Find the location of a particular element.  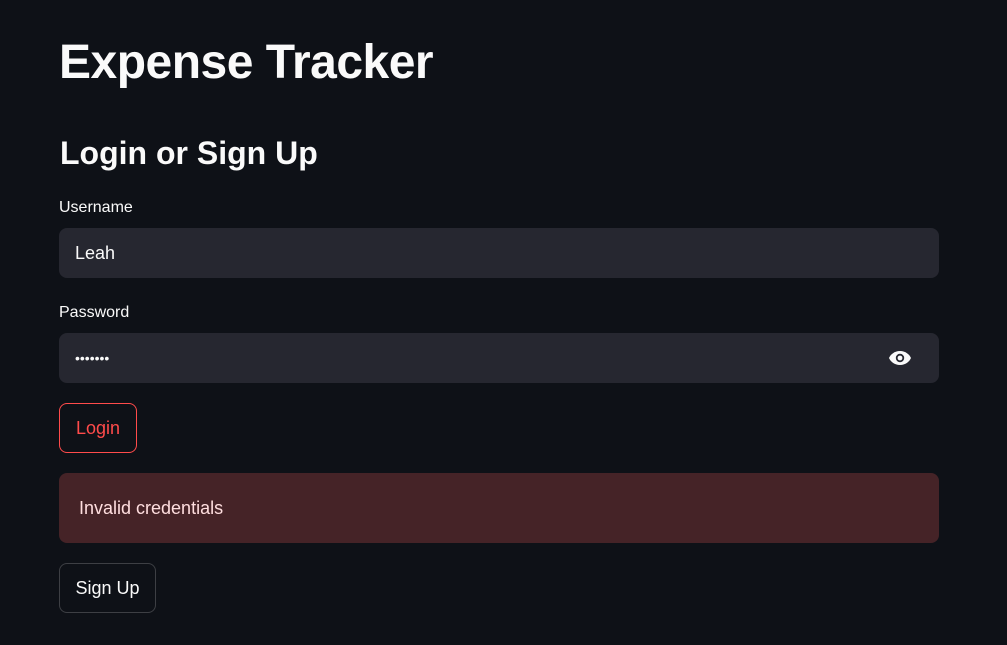

username-input is located at coordinates (459, 253).